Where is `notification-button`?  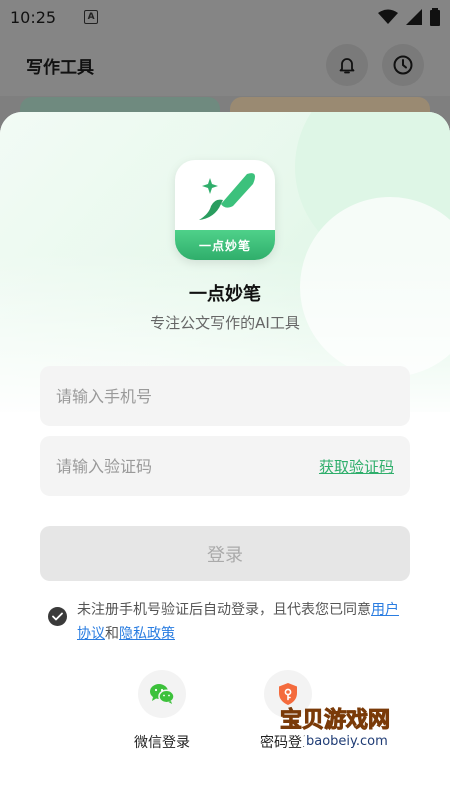
notification-button is located at coordinates (347, 65).